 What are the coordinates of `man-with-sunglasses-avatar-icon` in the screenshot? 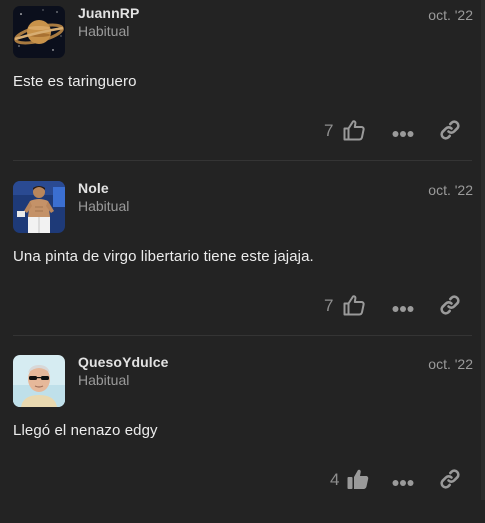 It's located at (39, 381).